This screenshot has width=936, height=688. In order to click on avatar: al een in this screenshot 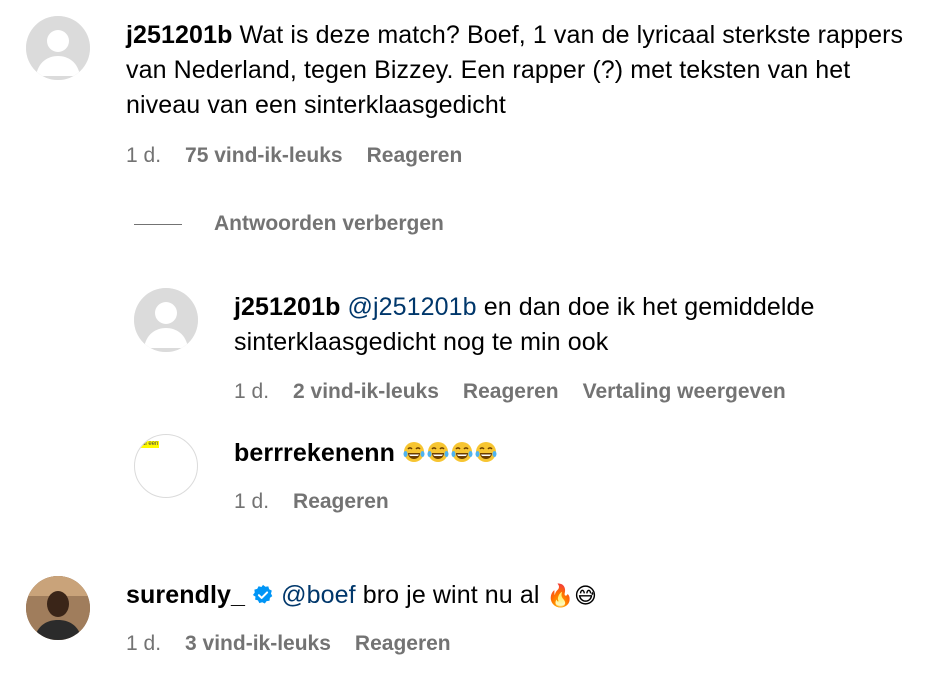, I will do `click(166, 466)`.